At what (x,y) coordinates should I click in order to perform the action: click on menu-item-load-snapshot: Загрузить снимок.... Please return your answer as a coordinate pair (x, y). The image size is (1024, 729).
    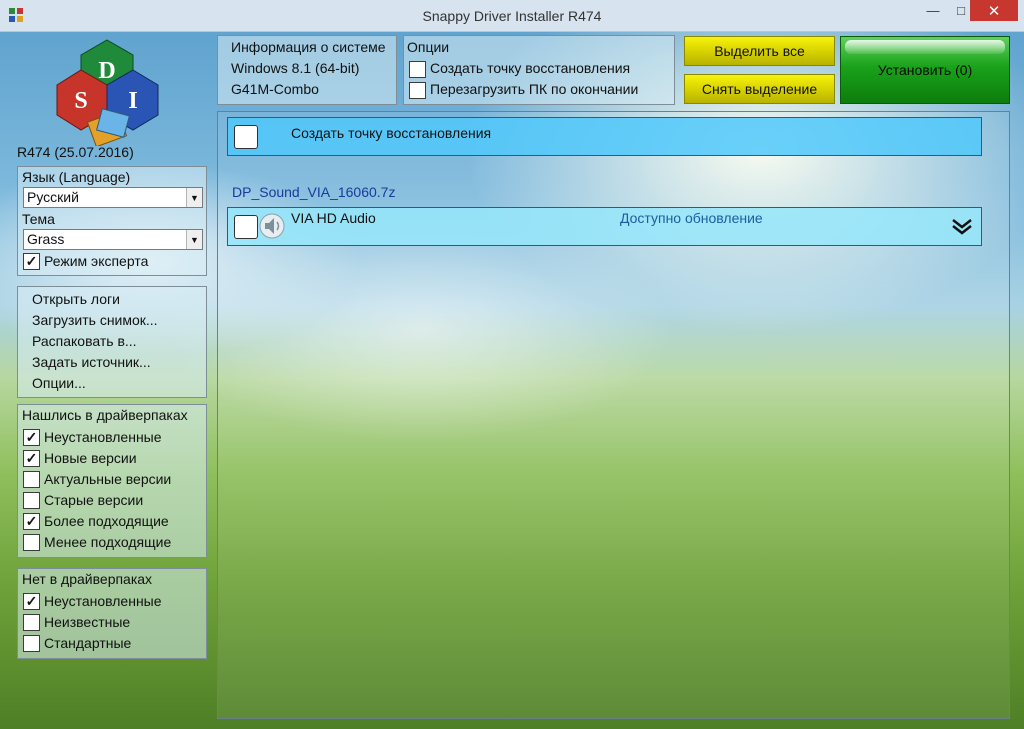
    Looking at the image, I should click on (95, 320).